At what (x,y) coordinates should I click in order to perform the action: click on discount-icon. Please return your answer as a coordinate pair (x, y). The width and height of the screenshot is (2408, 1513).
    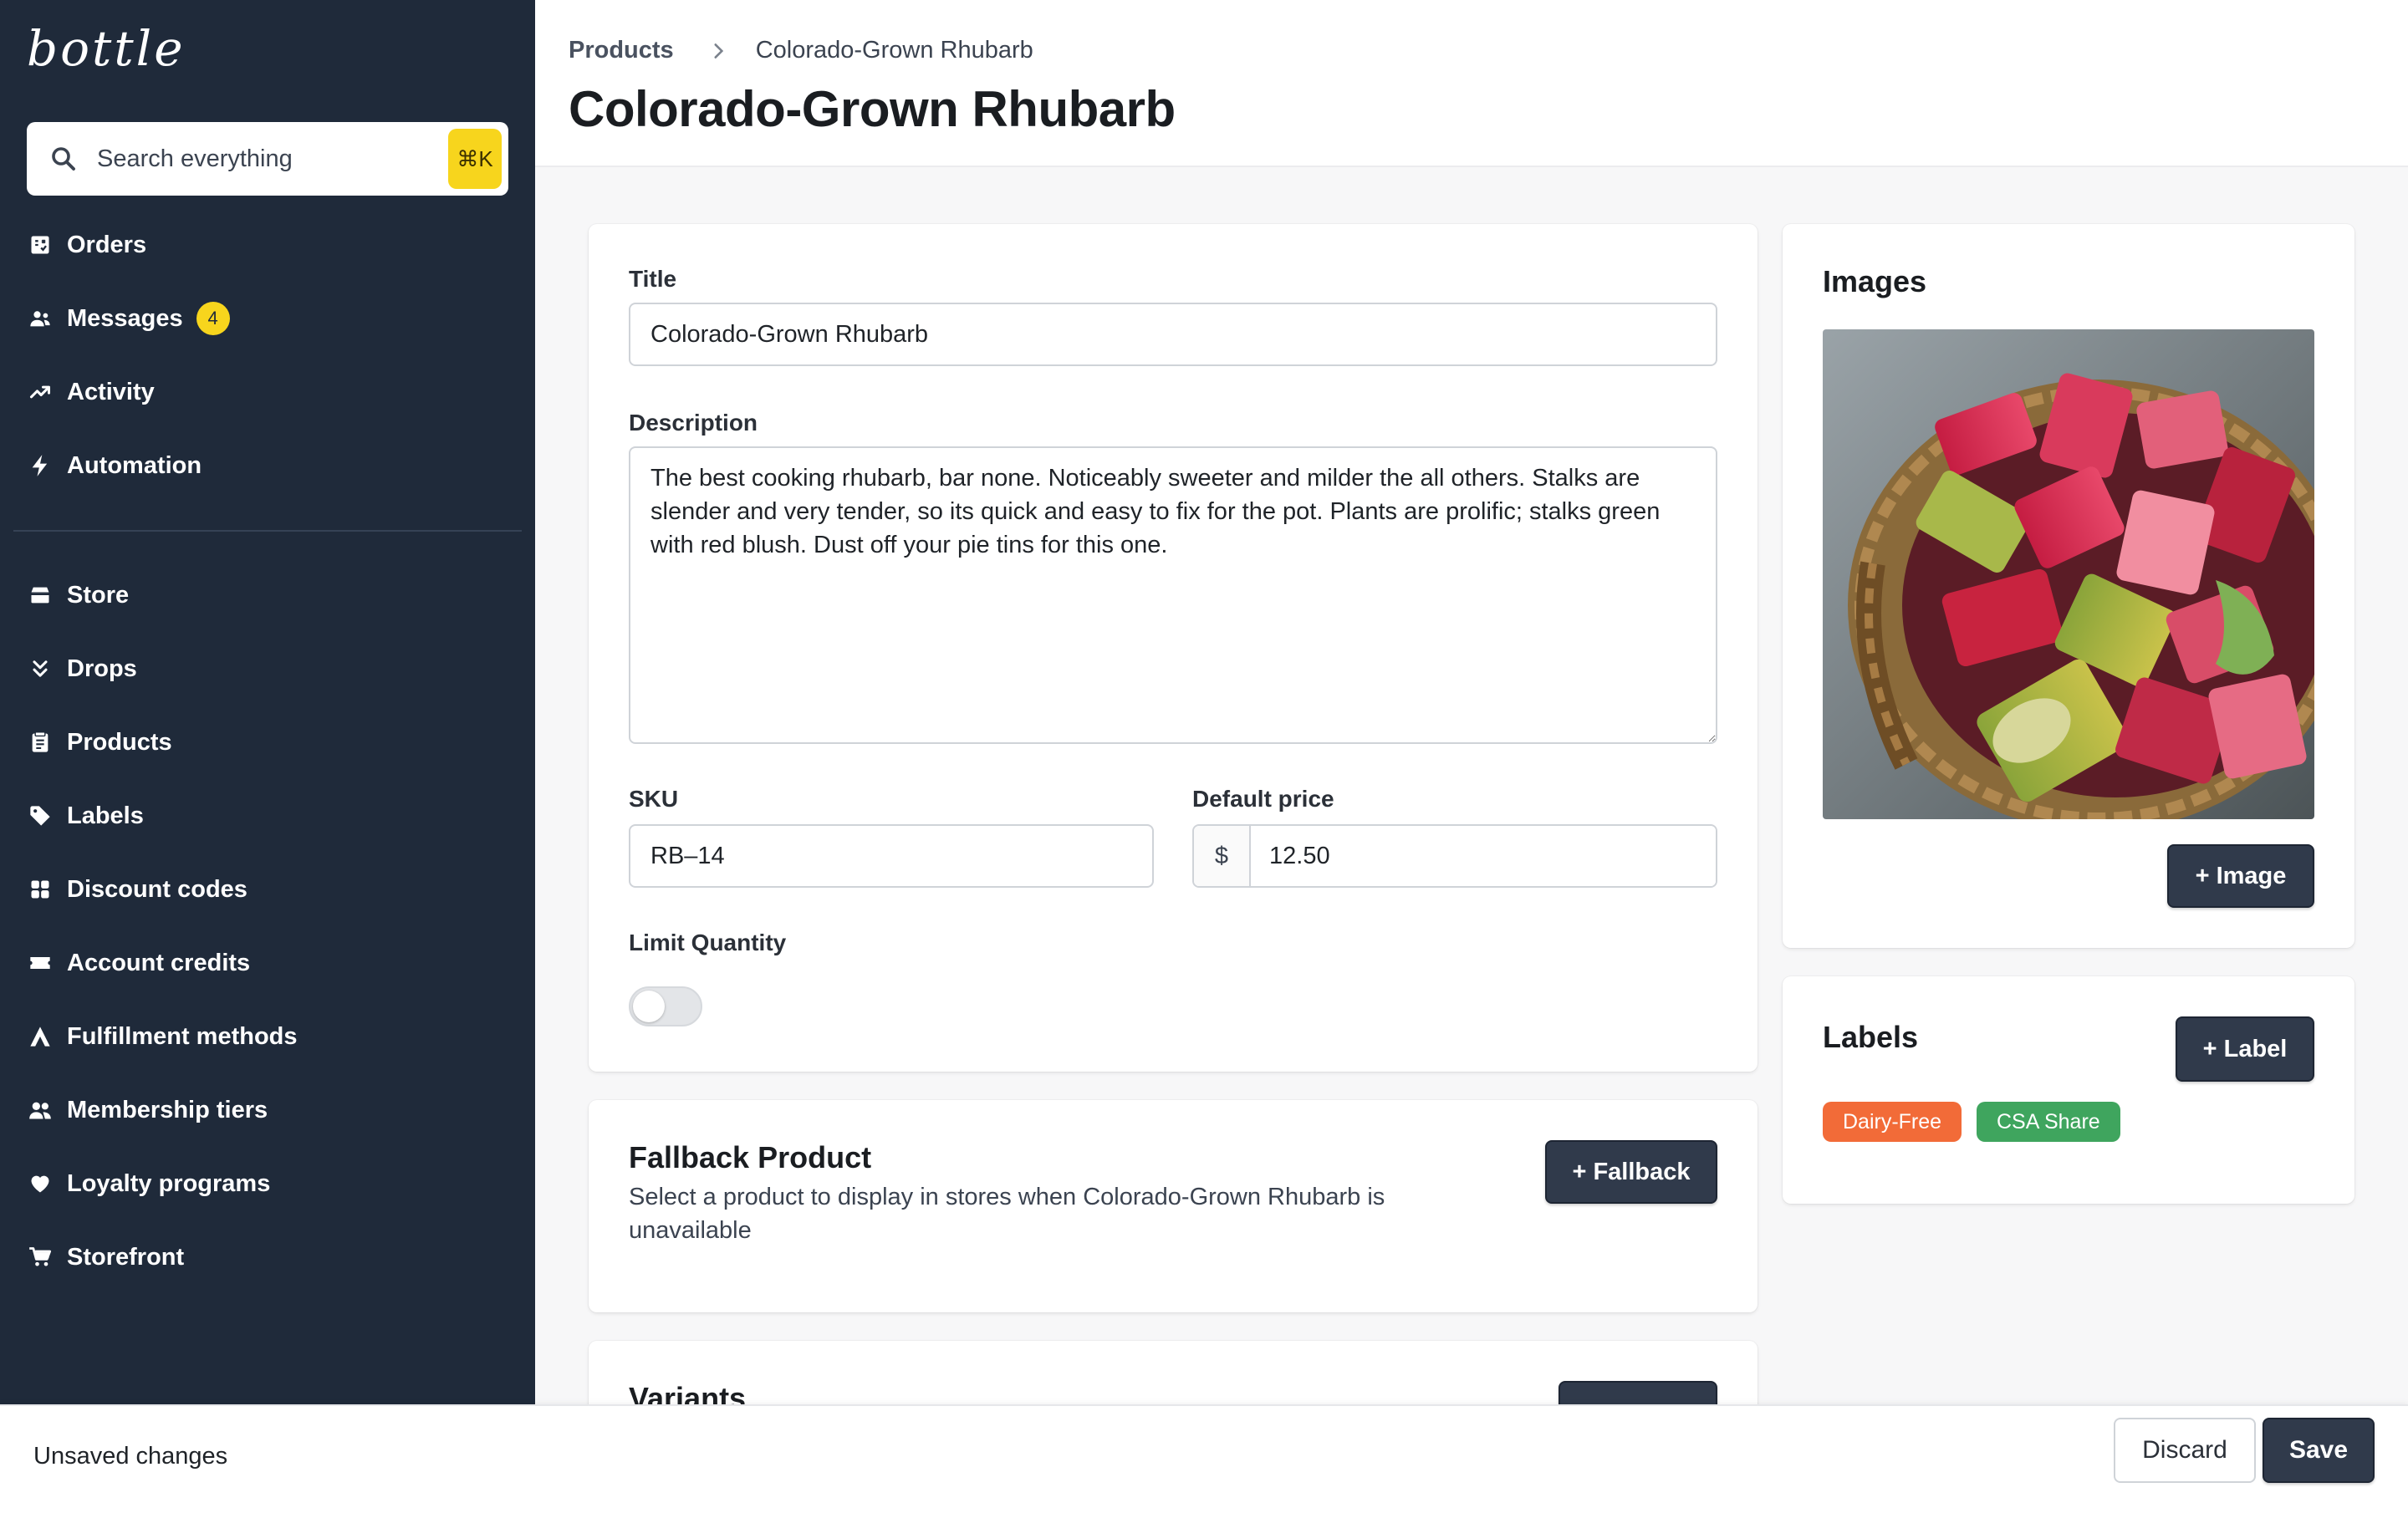
    Looking at the image, I should click on (40, 889).